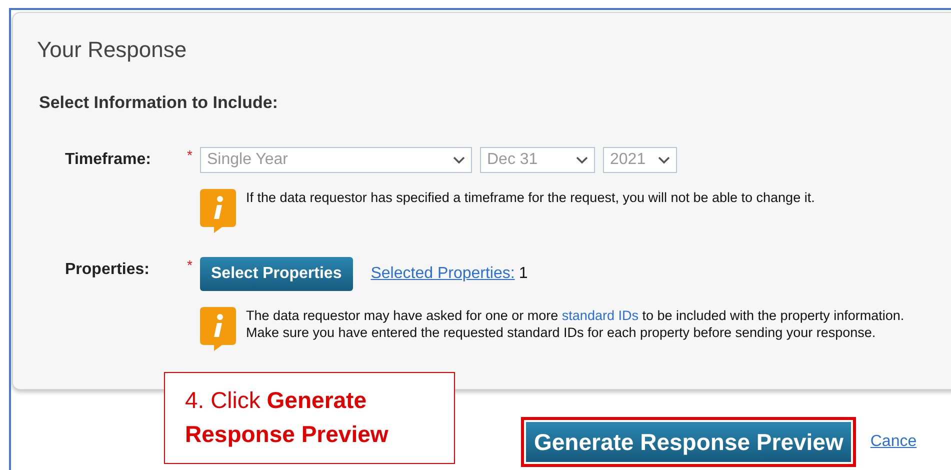  Describe the element at coordinates (531, 198) in the screenshot. I see `info-text: If the data requestor has specified a timeframe for the request, you will not be able to change it.` at that location.